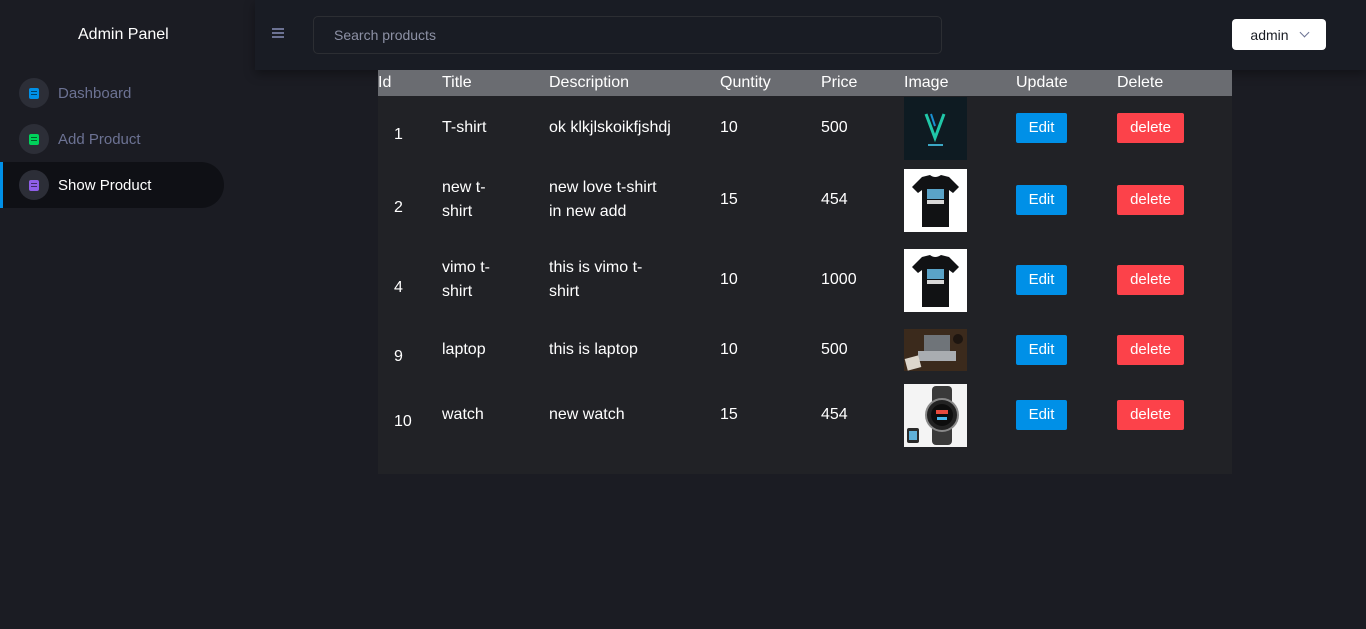  Describe the element at coordinates (34, 185) in the screenshot. I see `show-product-icon` at that location.